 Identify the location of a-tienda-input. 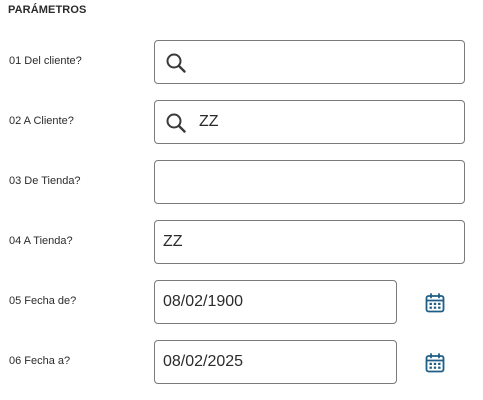
(309, 242).